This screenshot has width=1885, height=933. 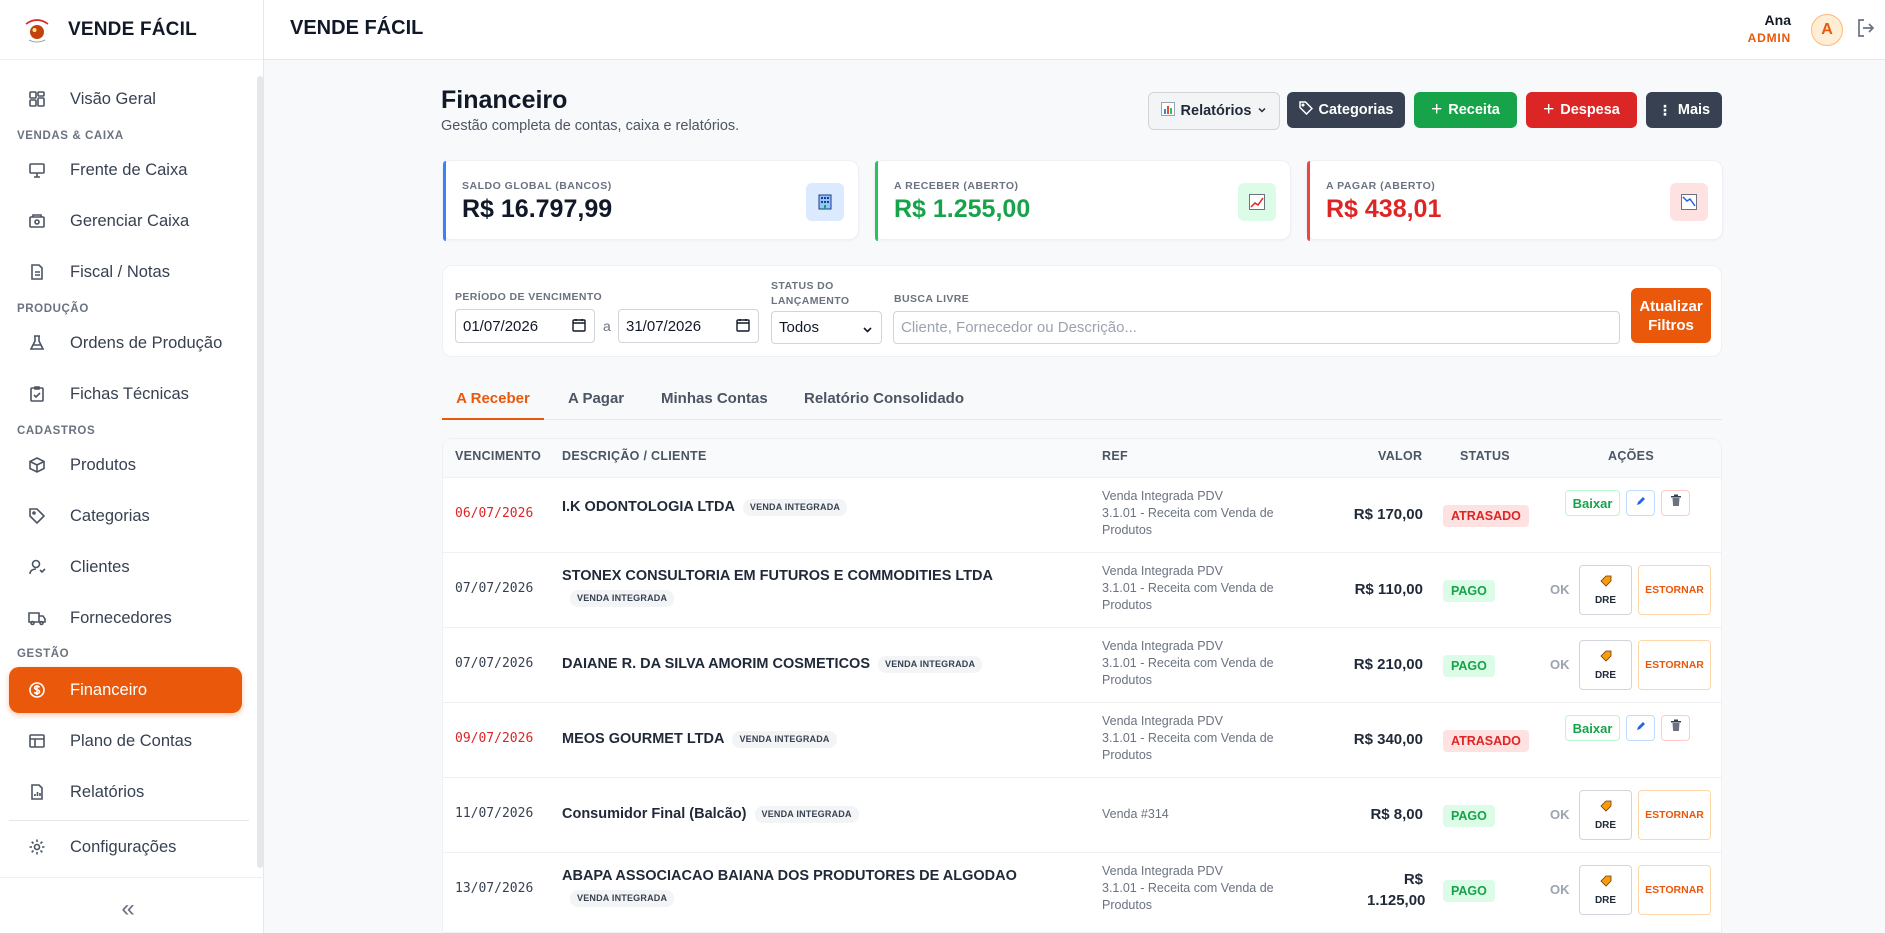 I want to click on row-description: I.K ODONTOLOGIA LTDA VENDA INTEGRADA, so click(x=822, y=507).